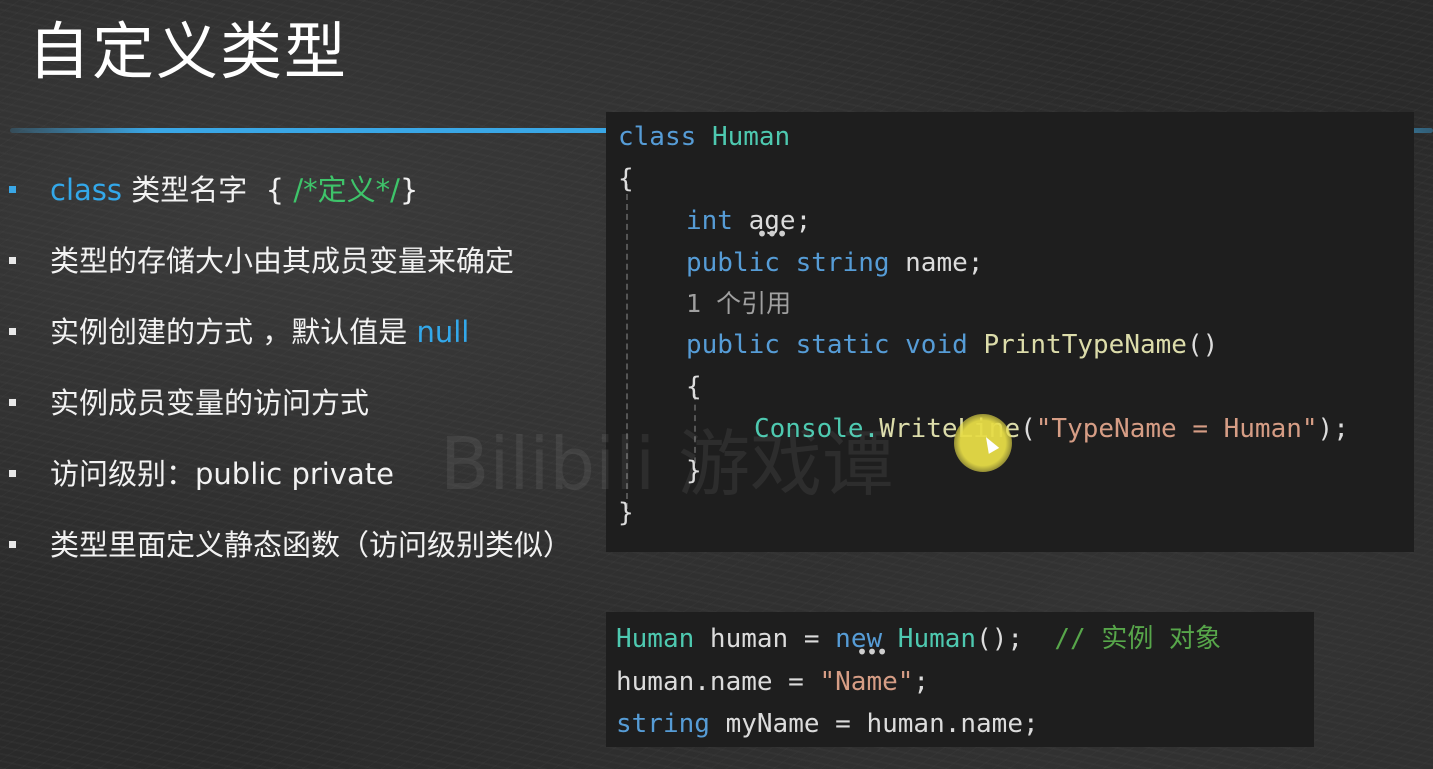  What do you see at coordinates (667, 464) in the screenshot?
I see `video-watermark: Bilibili 游戏谭` at bounding box center [667, 464].